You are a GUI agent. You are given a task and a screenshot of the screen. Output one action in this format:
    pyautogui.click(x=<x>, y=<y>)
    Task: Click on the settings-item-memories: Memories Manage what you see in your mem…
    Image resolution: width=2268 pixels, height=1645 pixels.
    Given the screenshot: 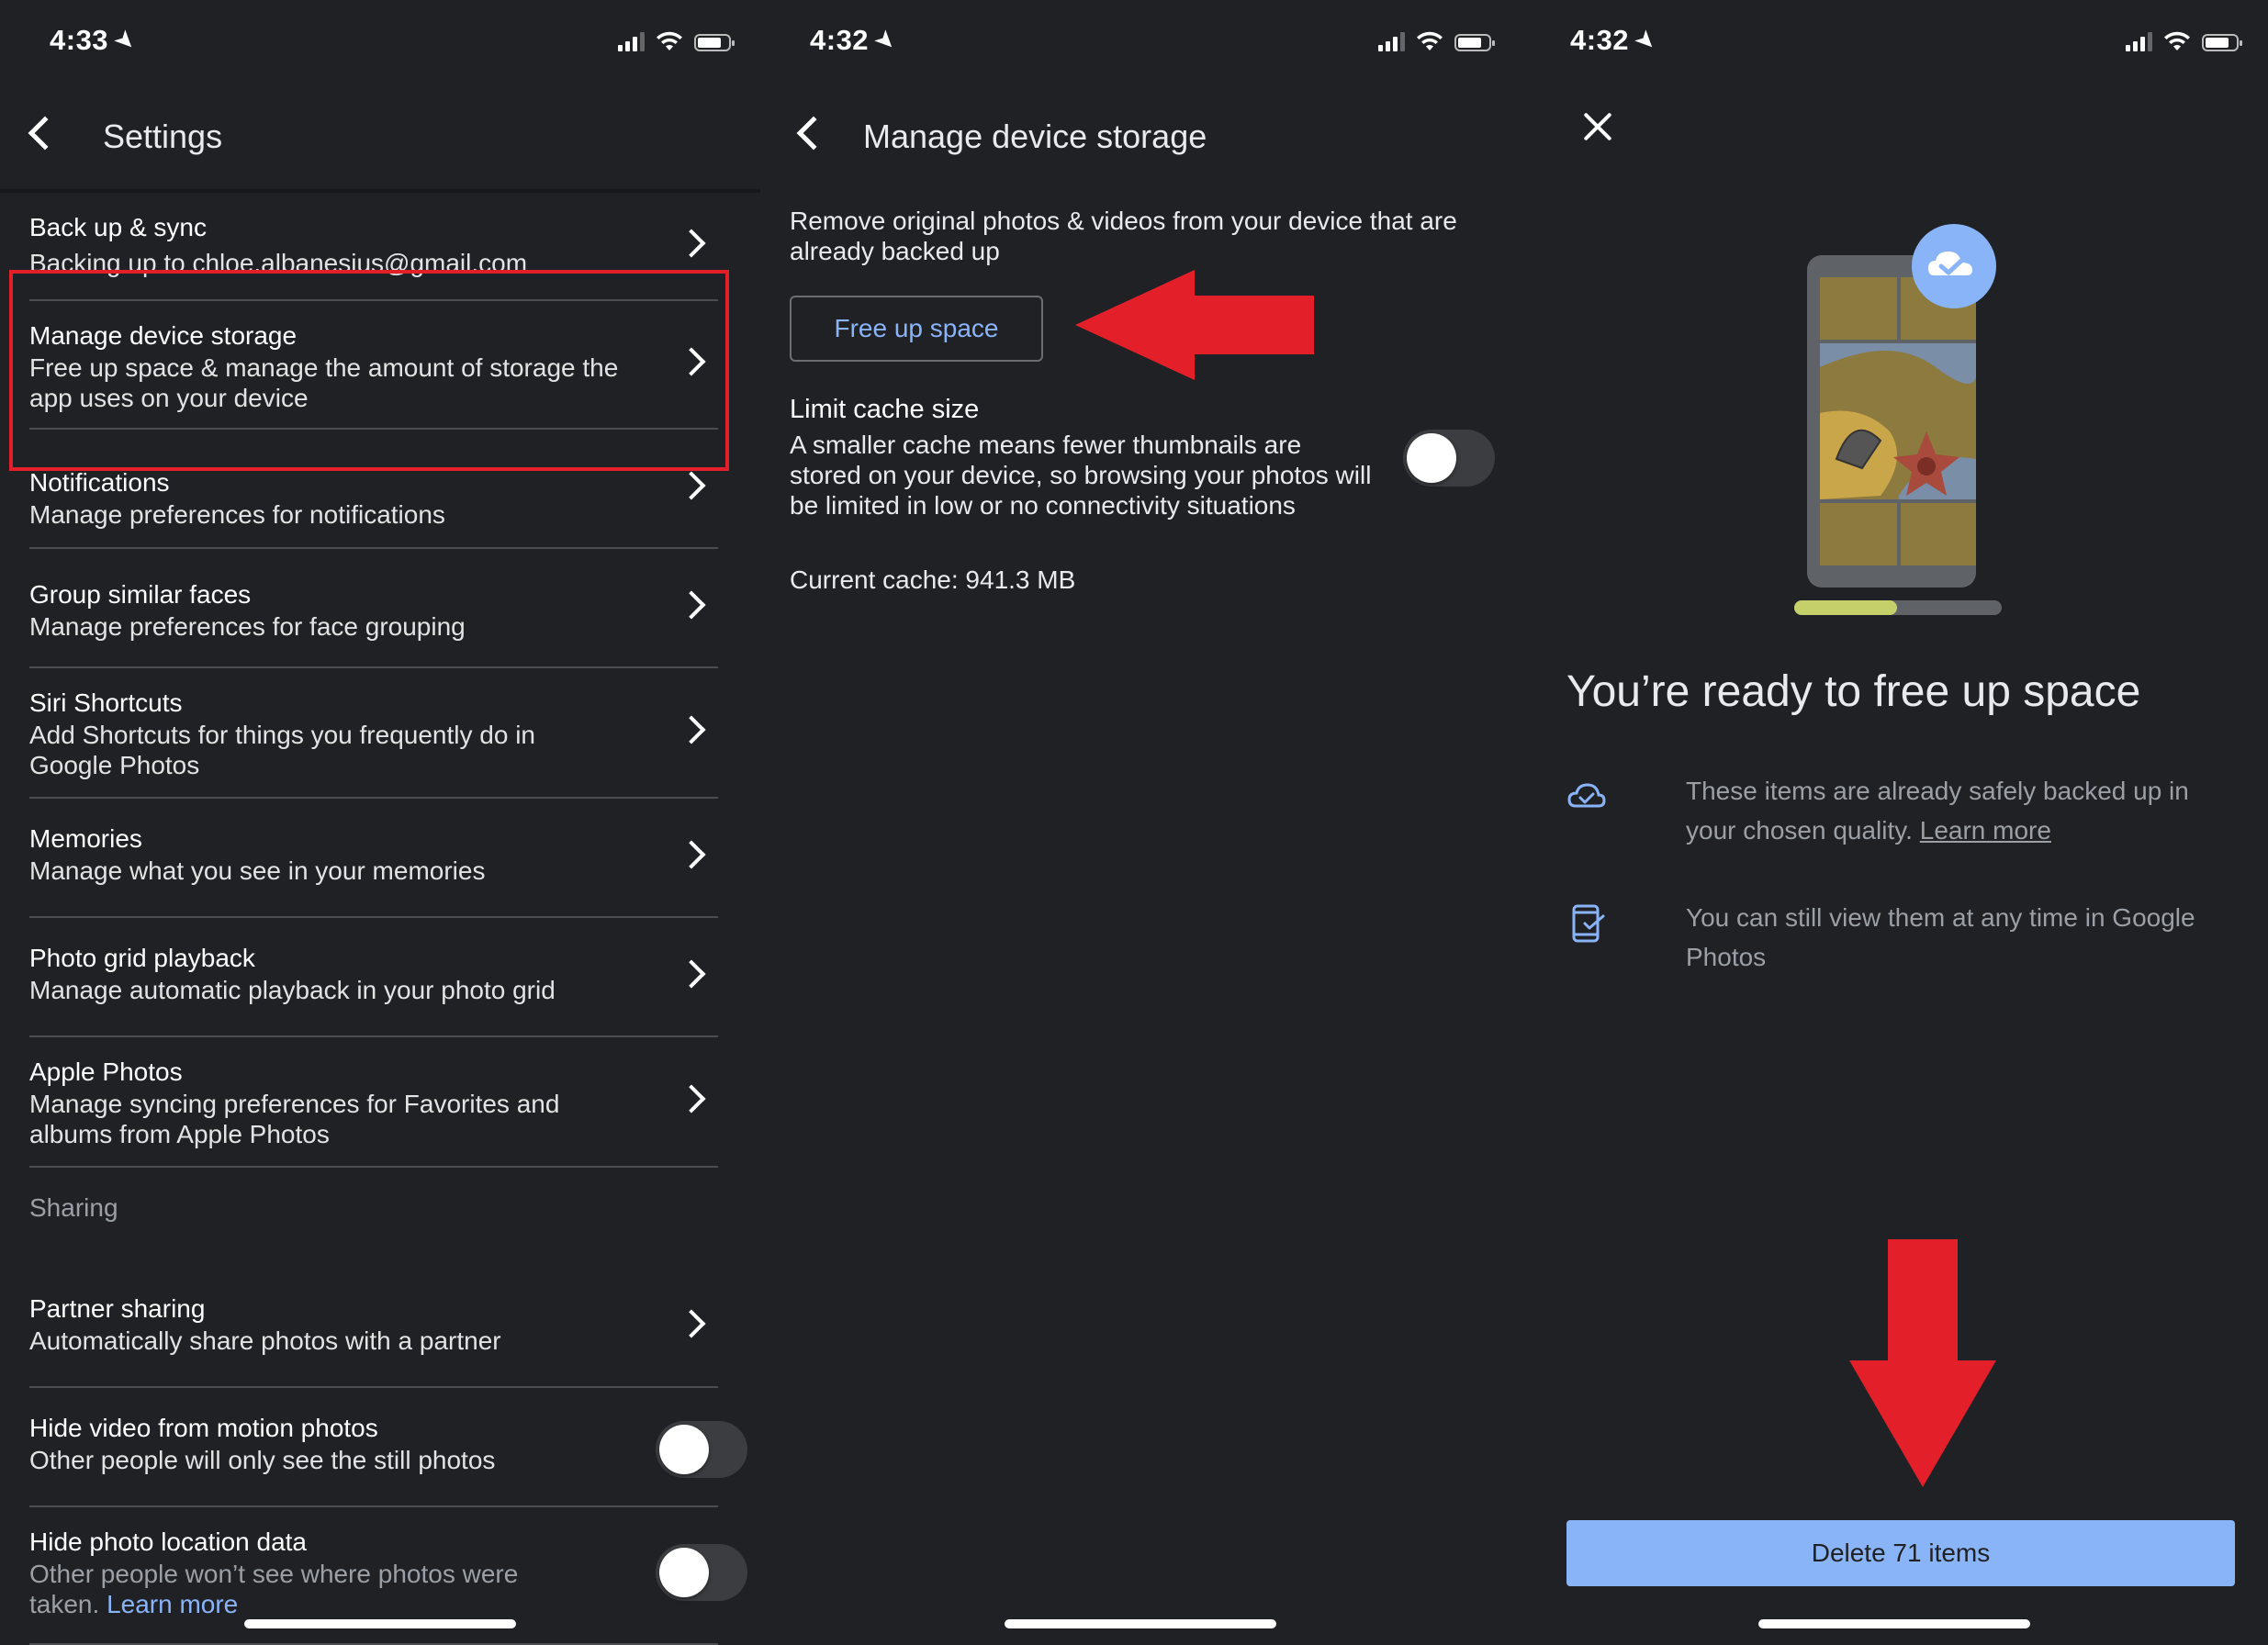 What is the action you would take?
    pyautogui.click(x=374, y=858)
    